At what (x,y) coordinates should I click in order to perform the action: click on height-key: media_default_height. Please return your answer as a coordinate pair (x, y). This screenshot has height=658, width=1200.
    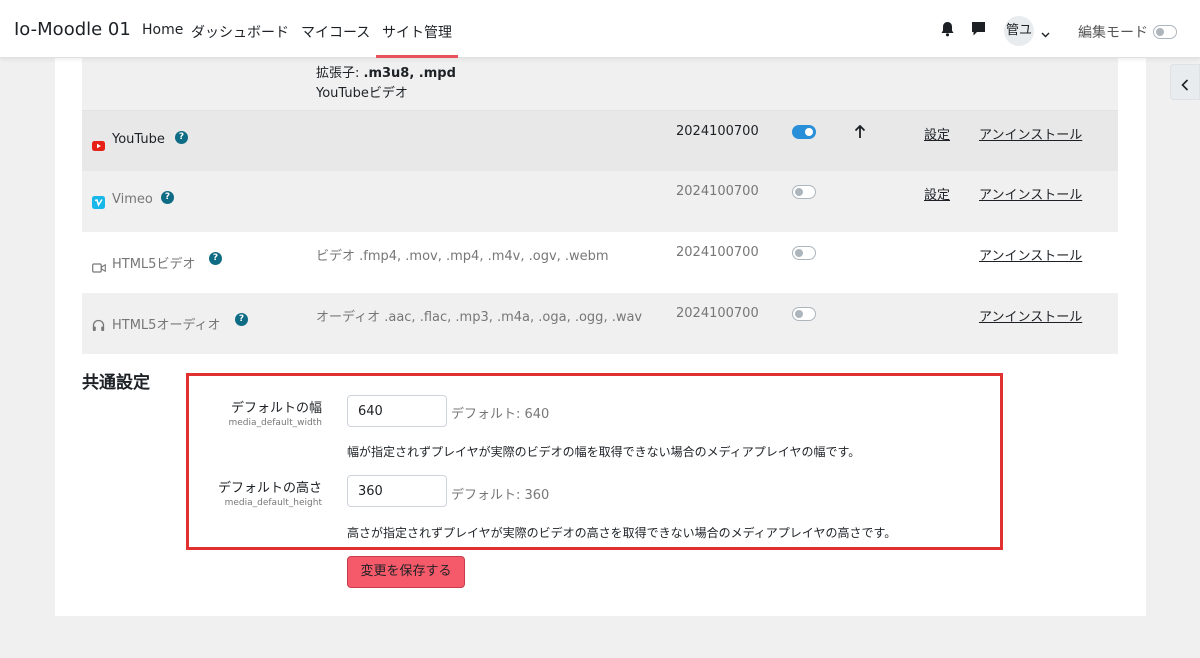
    Looking at the image, I should click on (273, 503).